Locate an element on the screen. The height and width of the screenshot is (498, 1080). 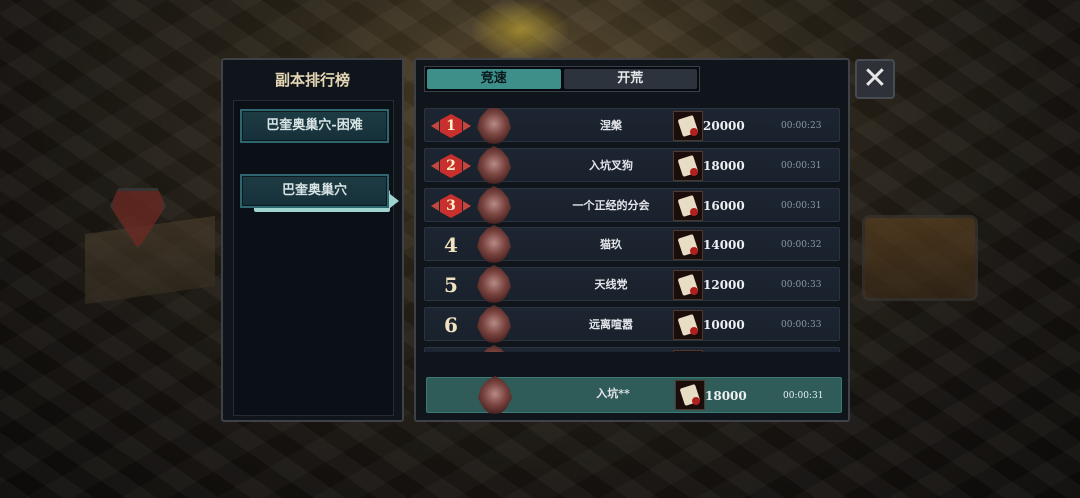
player-name: 涅槃 is located at coordinates (611, 125).